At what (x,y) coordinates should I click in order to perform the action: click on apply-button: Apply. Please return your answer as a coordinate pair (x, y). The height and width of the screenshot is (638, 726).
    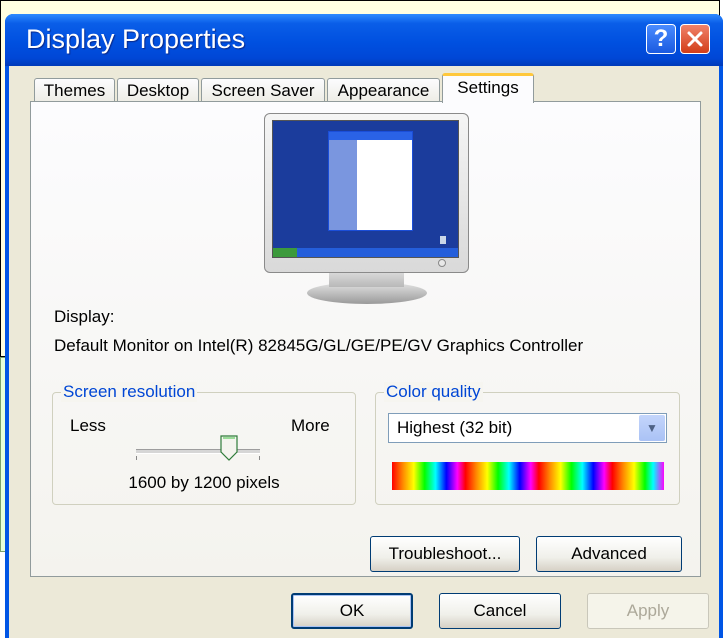
    Looking at the image, I should click on (648, 611).